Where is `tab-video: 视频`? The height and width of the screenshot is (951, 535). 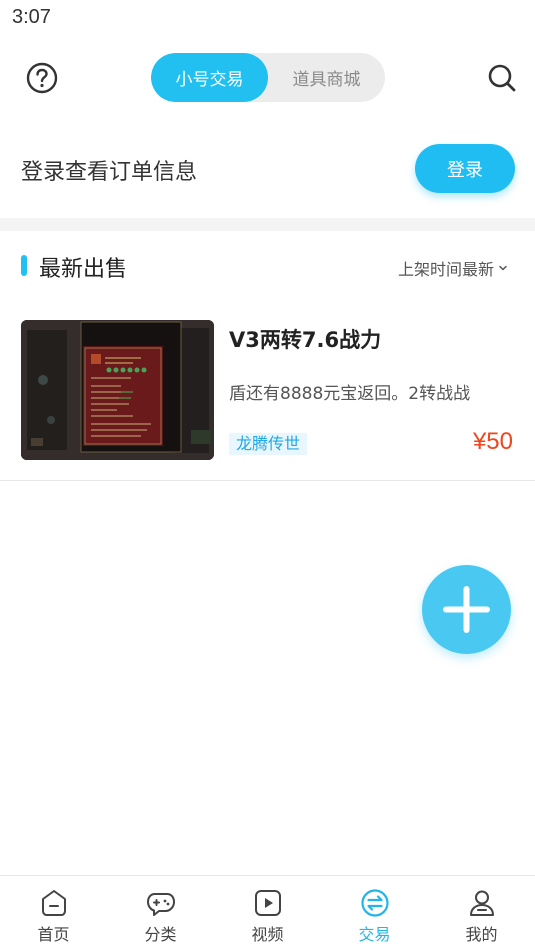 tab-video: 视频 is located at coordinates (267, 913).